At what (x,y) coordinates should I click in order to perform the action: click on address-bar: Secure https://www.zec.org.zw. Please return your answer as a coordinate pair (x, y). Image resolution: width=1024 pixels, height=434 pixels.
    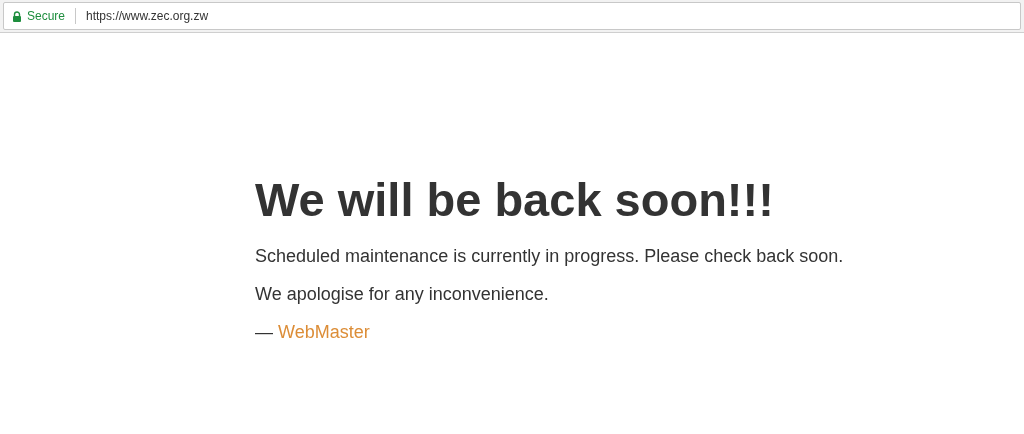
    Looking at the image, I should click on (512, 16).